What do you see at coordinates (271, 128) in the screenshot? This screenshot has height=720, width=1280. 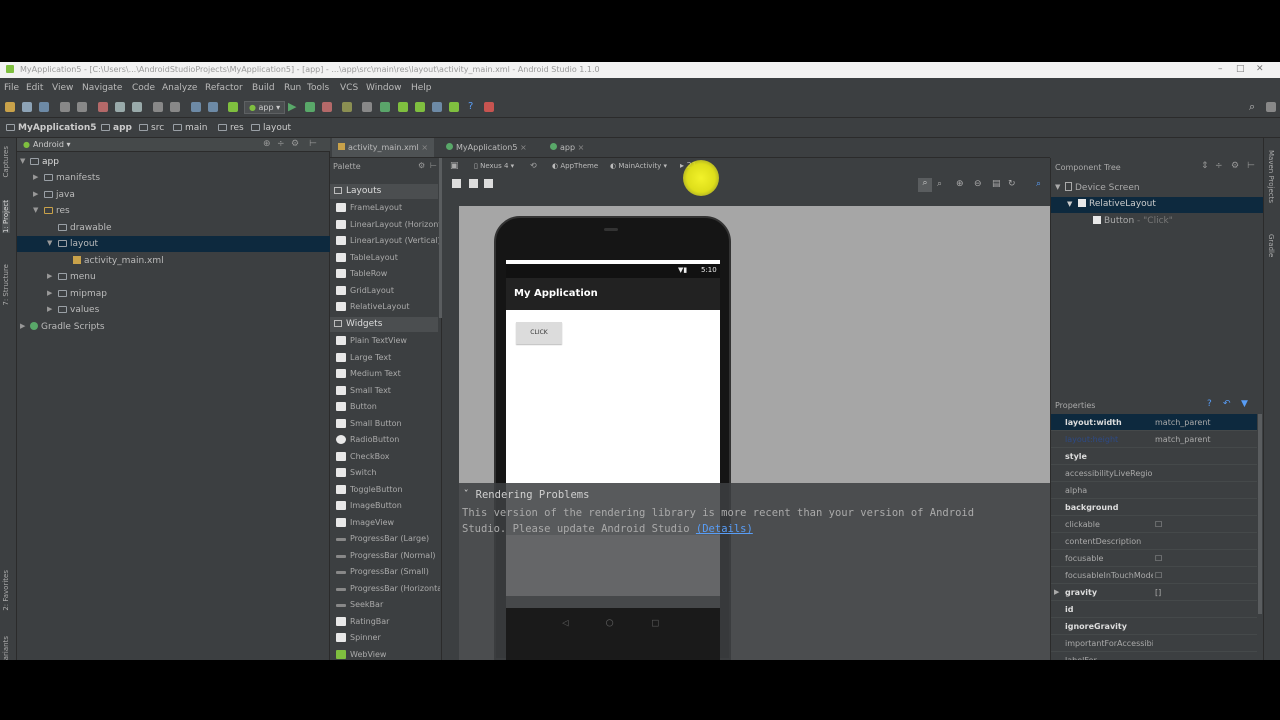 I see `crumb-layout: layout` at bounding box center [271, 128].